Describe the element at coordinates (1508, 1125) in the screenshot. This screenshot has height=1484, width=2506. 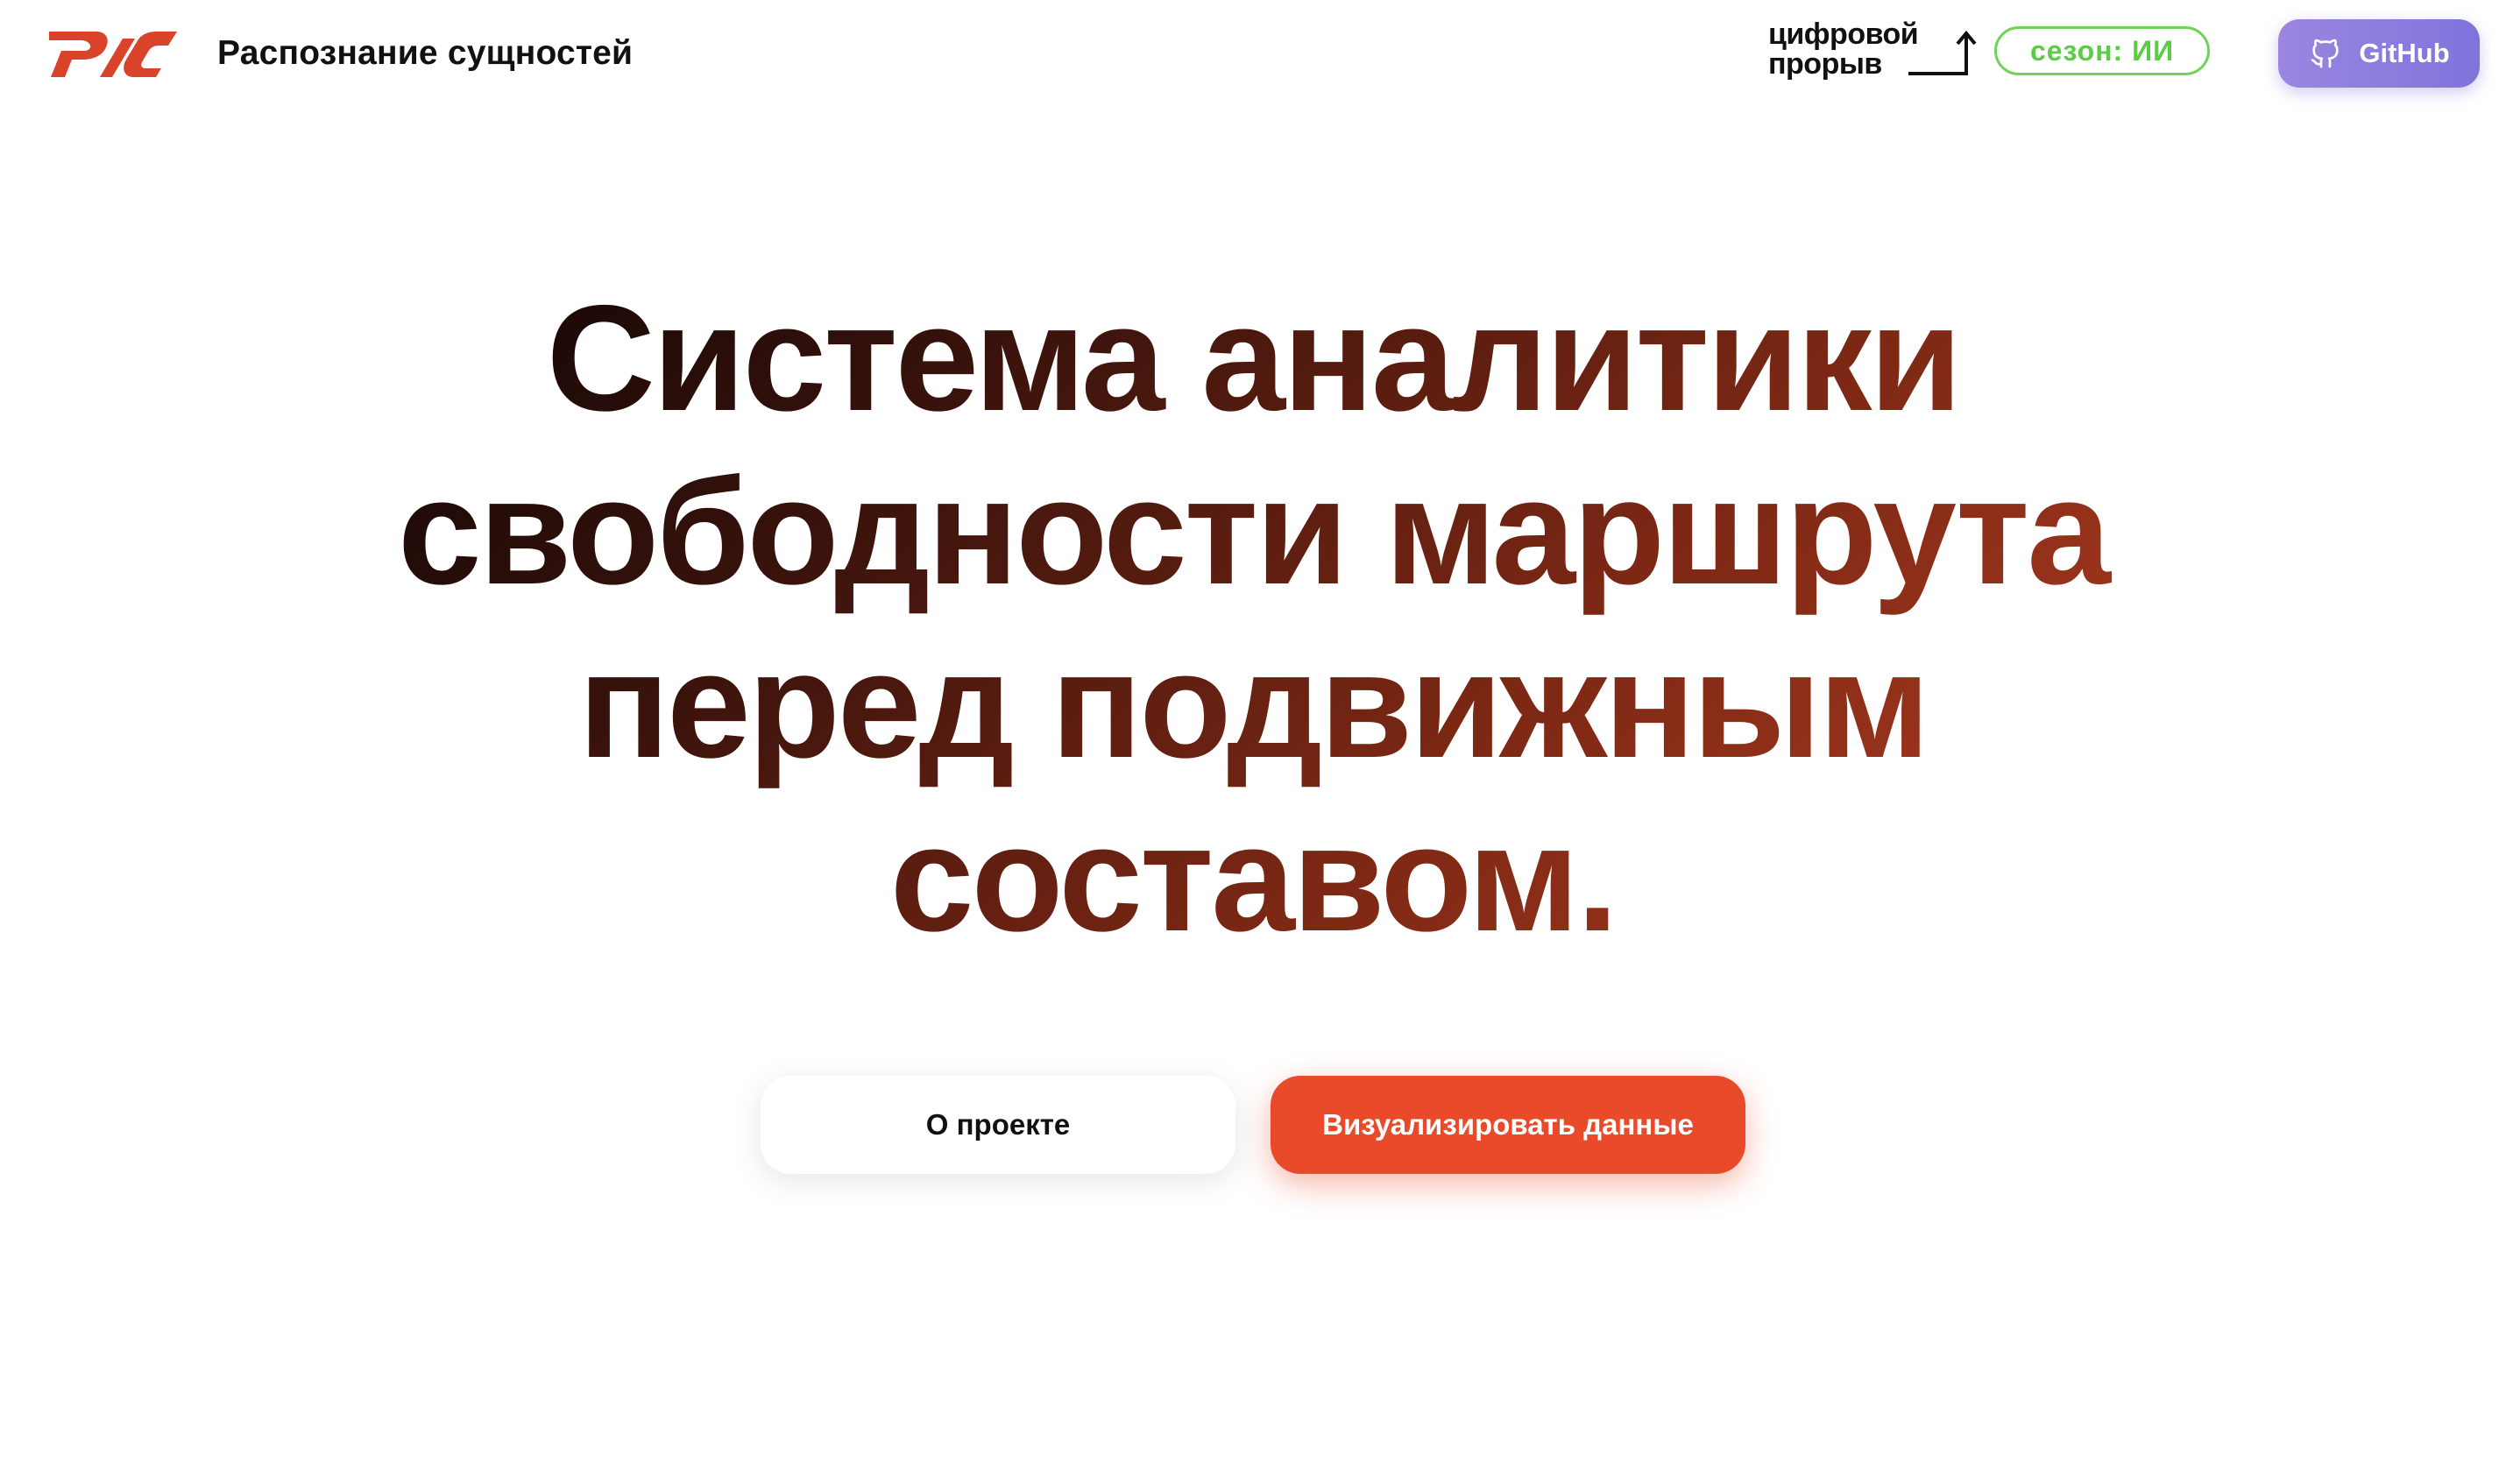
I see `visualize-data-button: Визуализировать данные` at that location.